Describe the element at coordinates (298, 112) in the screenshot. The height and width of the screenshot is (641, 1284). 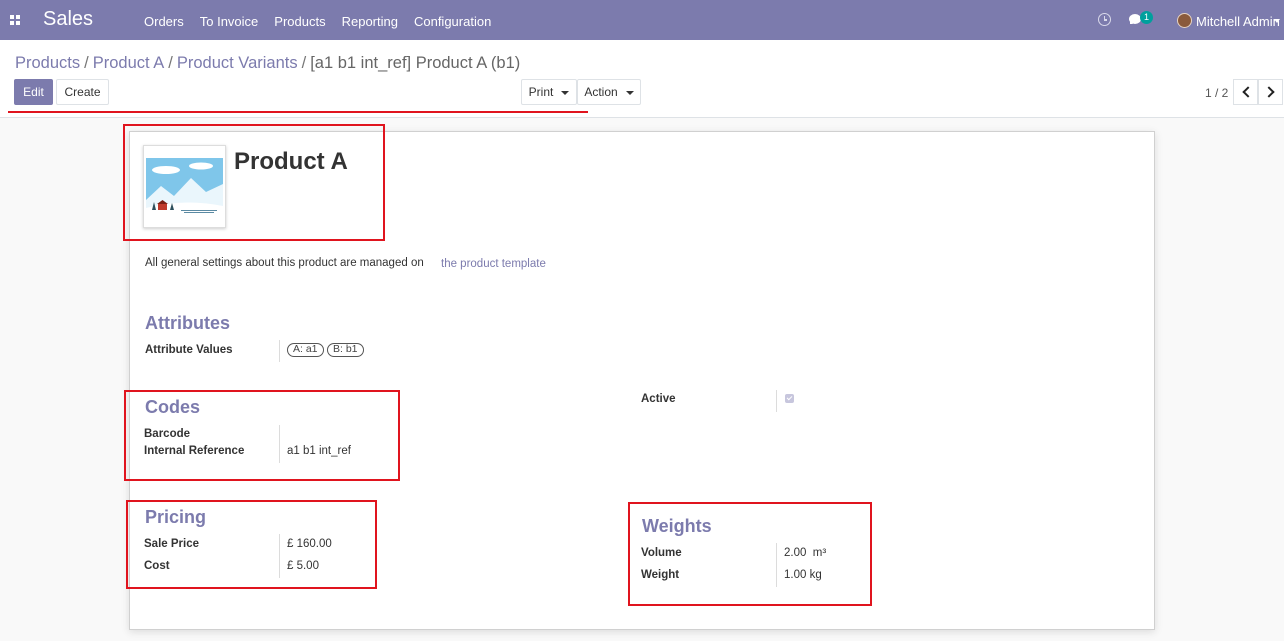
I see `annotation-underline` at that location.